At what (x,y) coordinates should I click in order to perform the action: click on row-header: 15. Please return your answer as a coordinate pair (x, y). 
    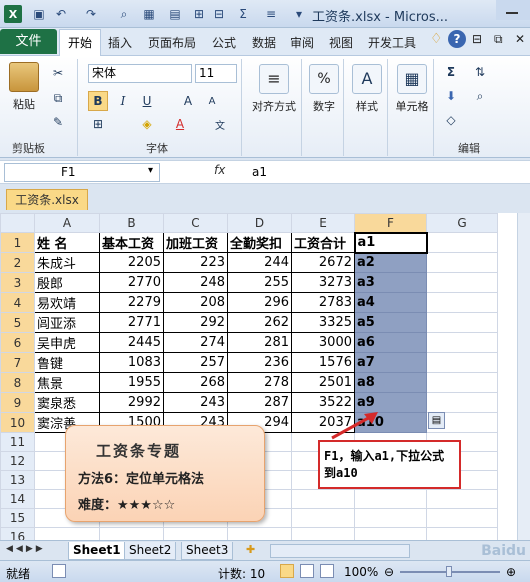
    Looking at the image, I should click on (17, 518).